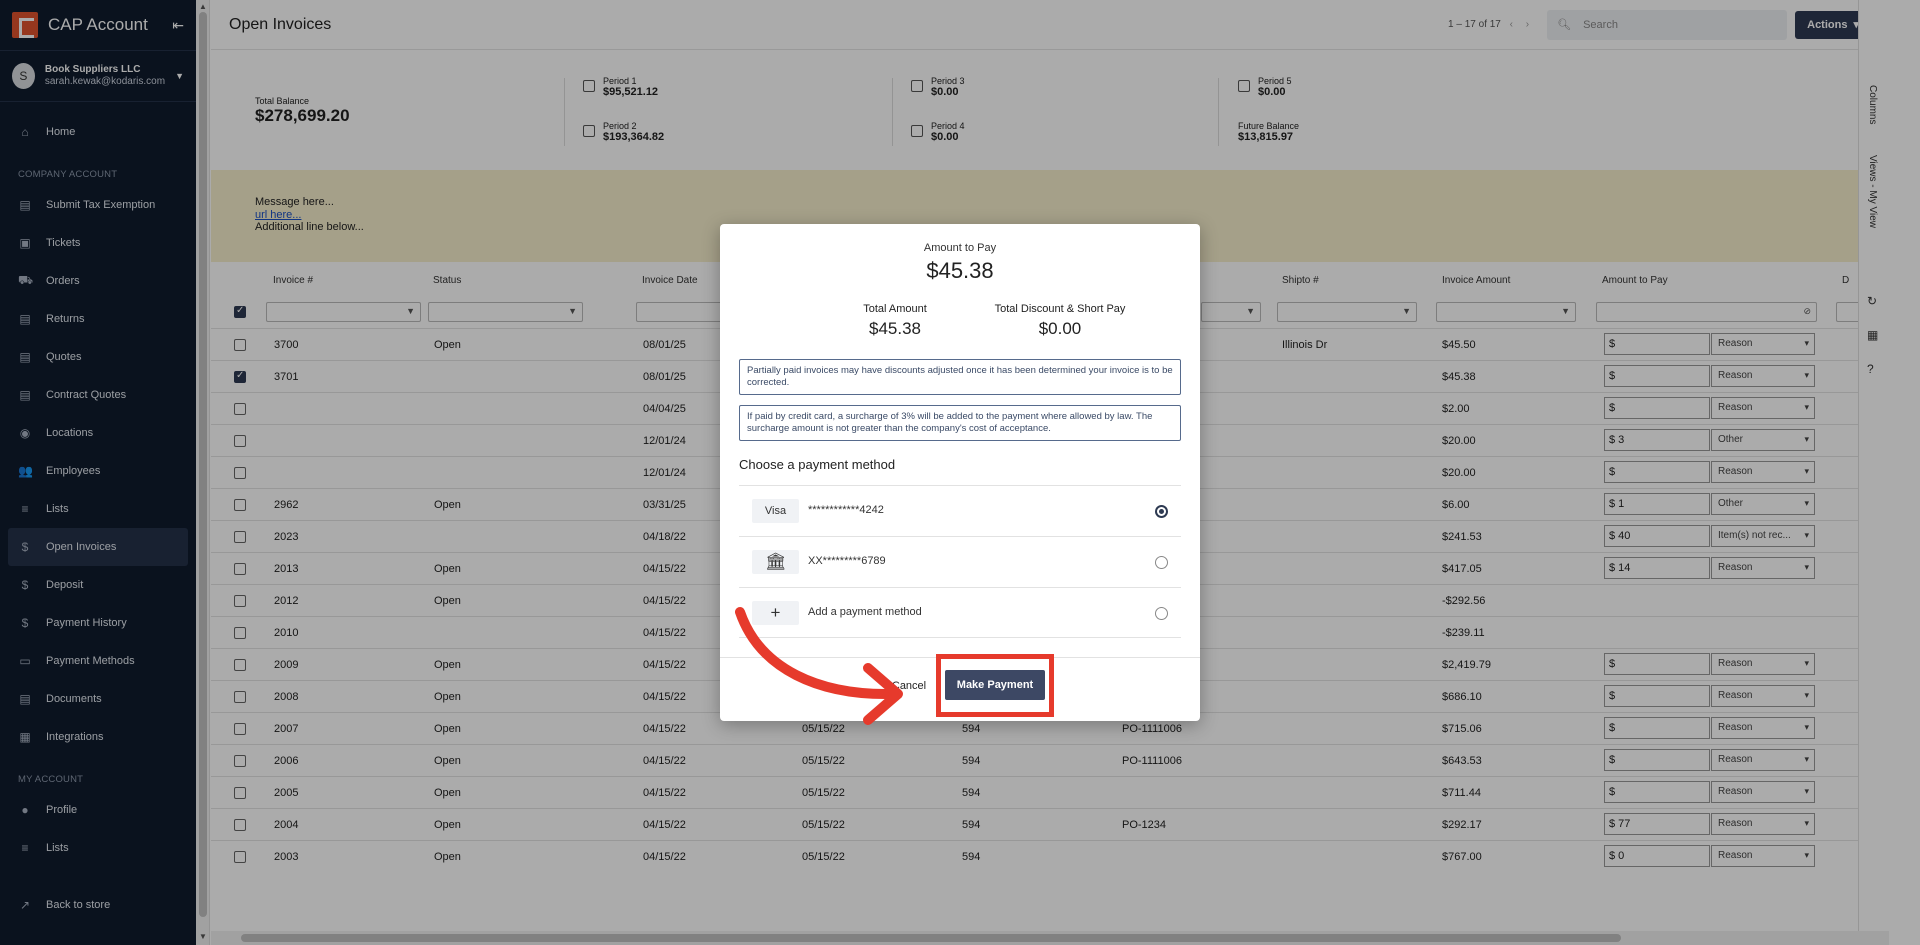 The width and height of the screenshot is (1920, 945). I want to click on total-discount: Total Discount & Short Pay $0.00, so click(1060, 321).